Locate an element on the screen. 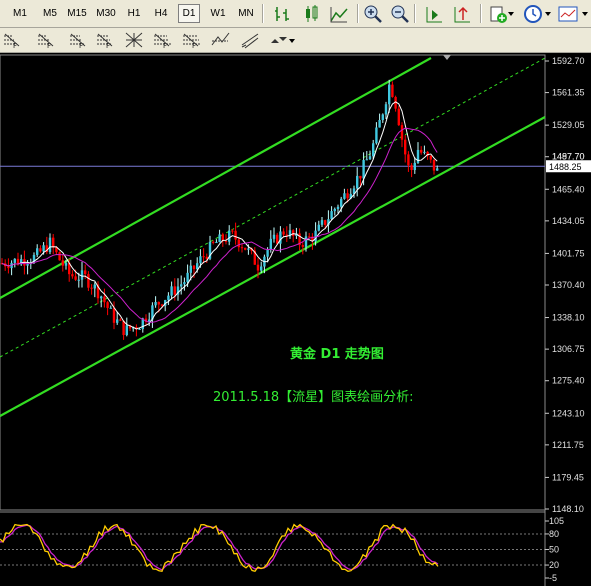 Image resolution: width=591 pixels, height=586 pixels. price-tick-label: 1465.40 is located at coordinates (568, 189).